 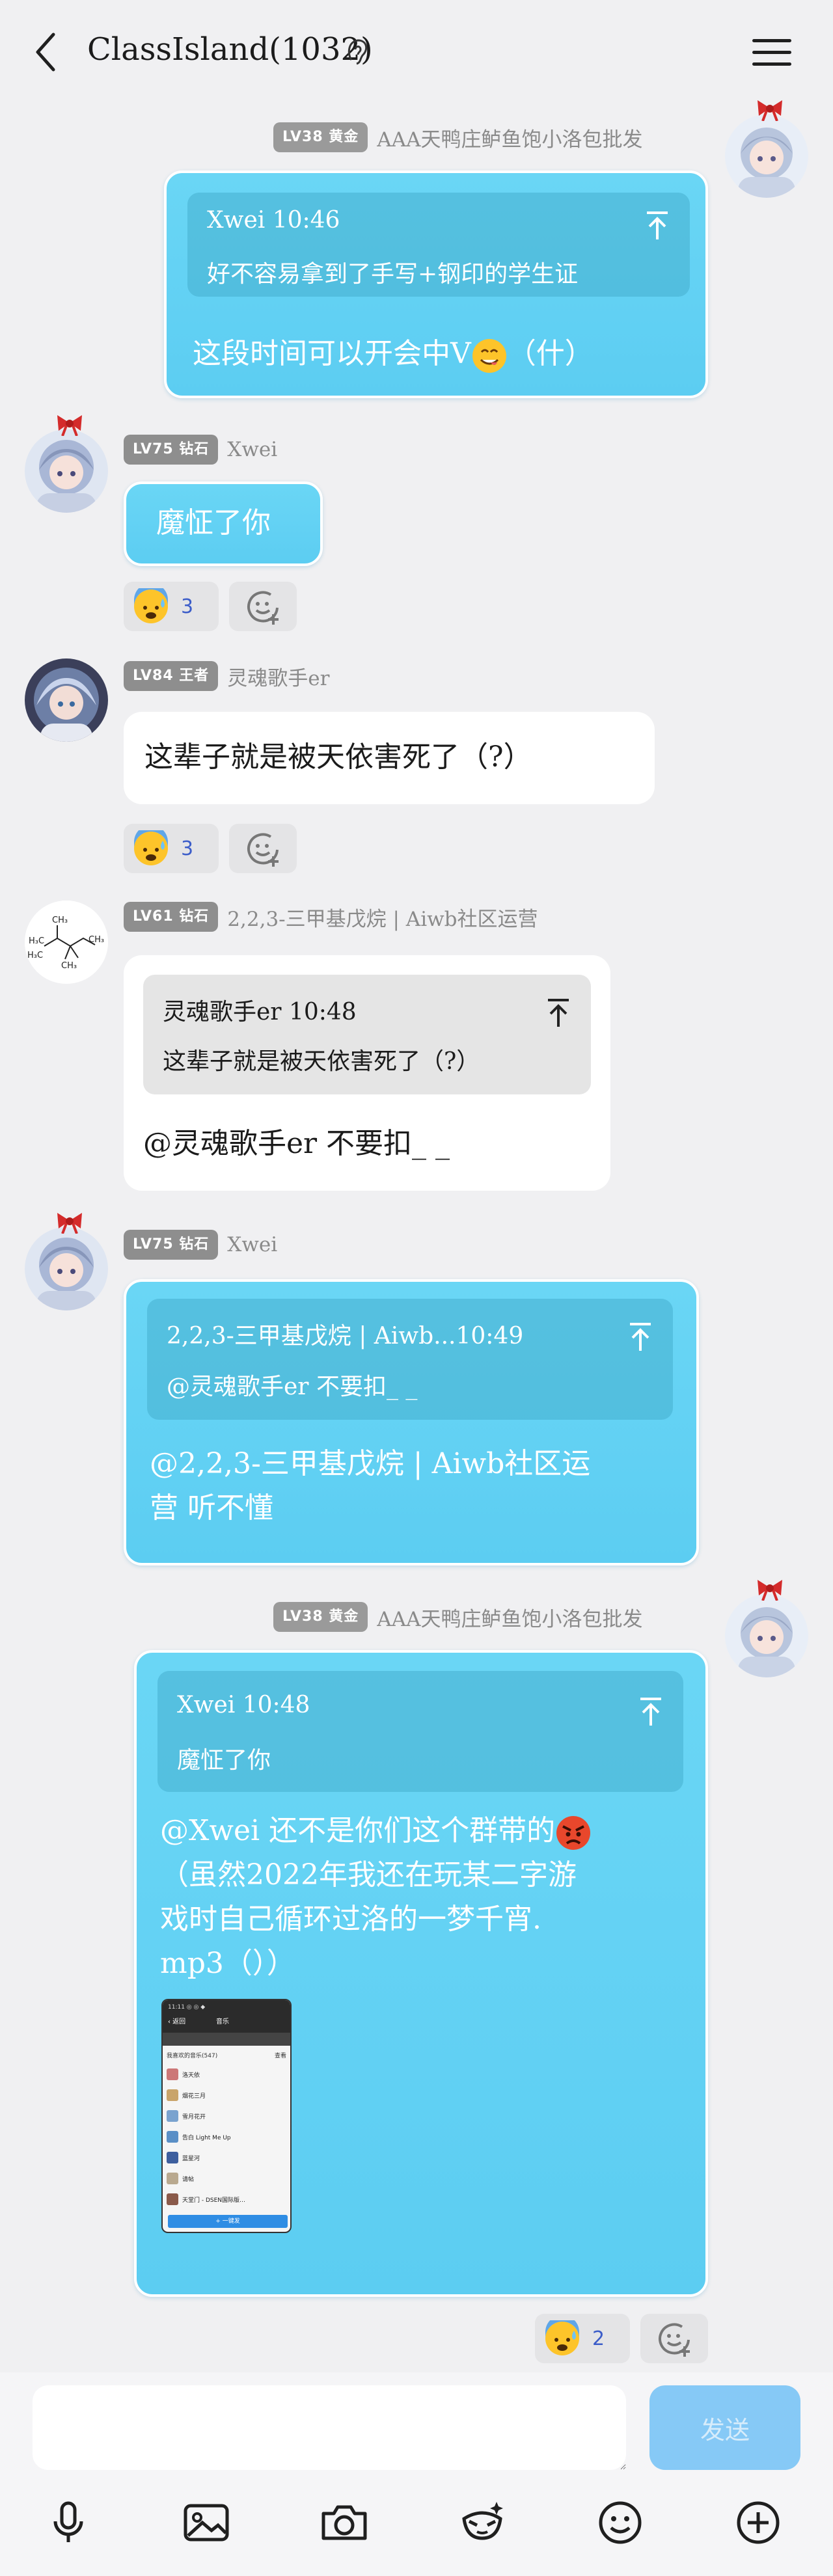 What do you see at coordinates (171, 1245) in the screenshot?
I see `level-badge: LV75 钻石` at bounding box center [171, 1245].